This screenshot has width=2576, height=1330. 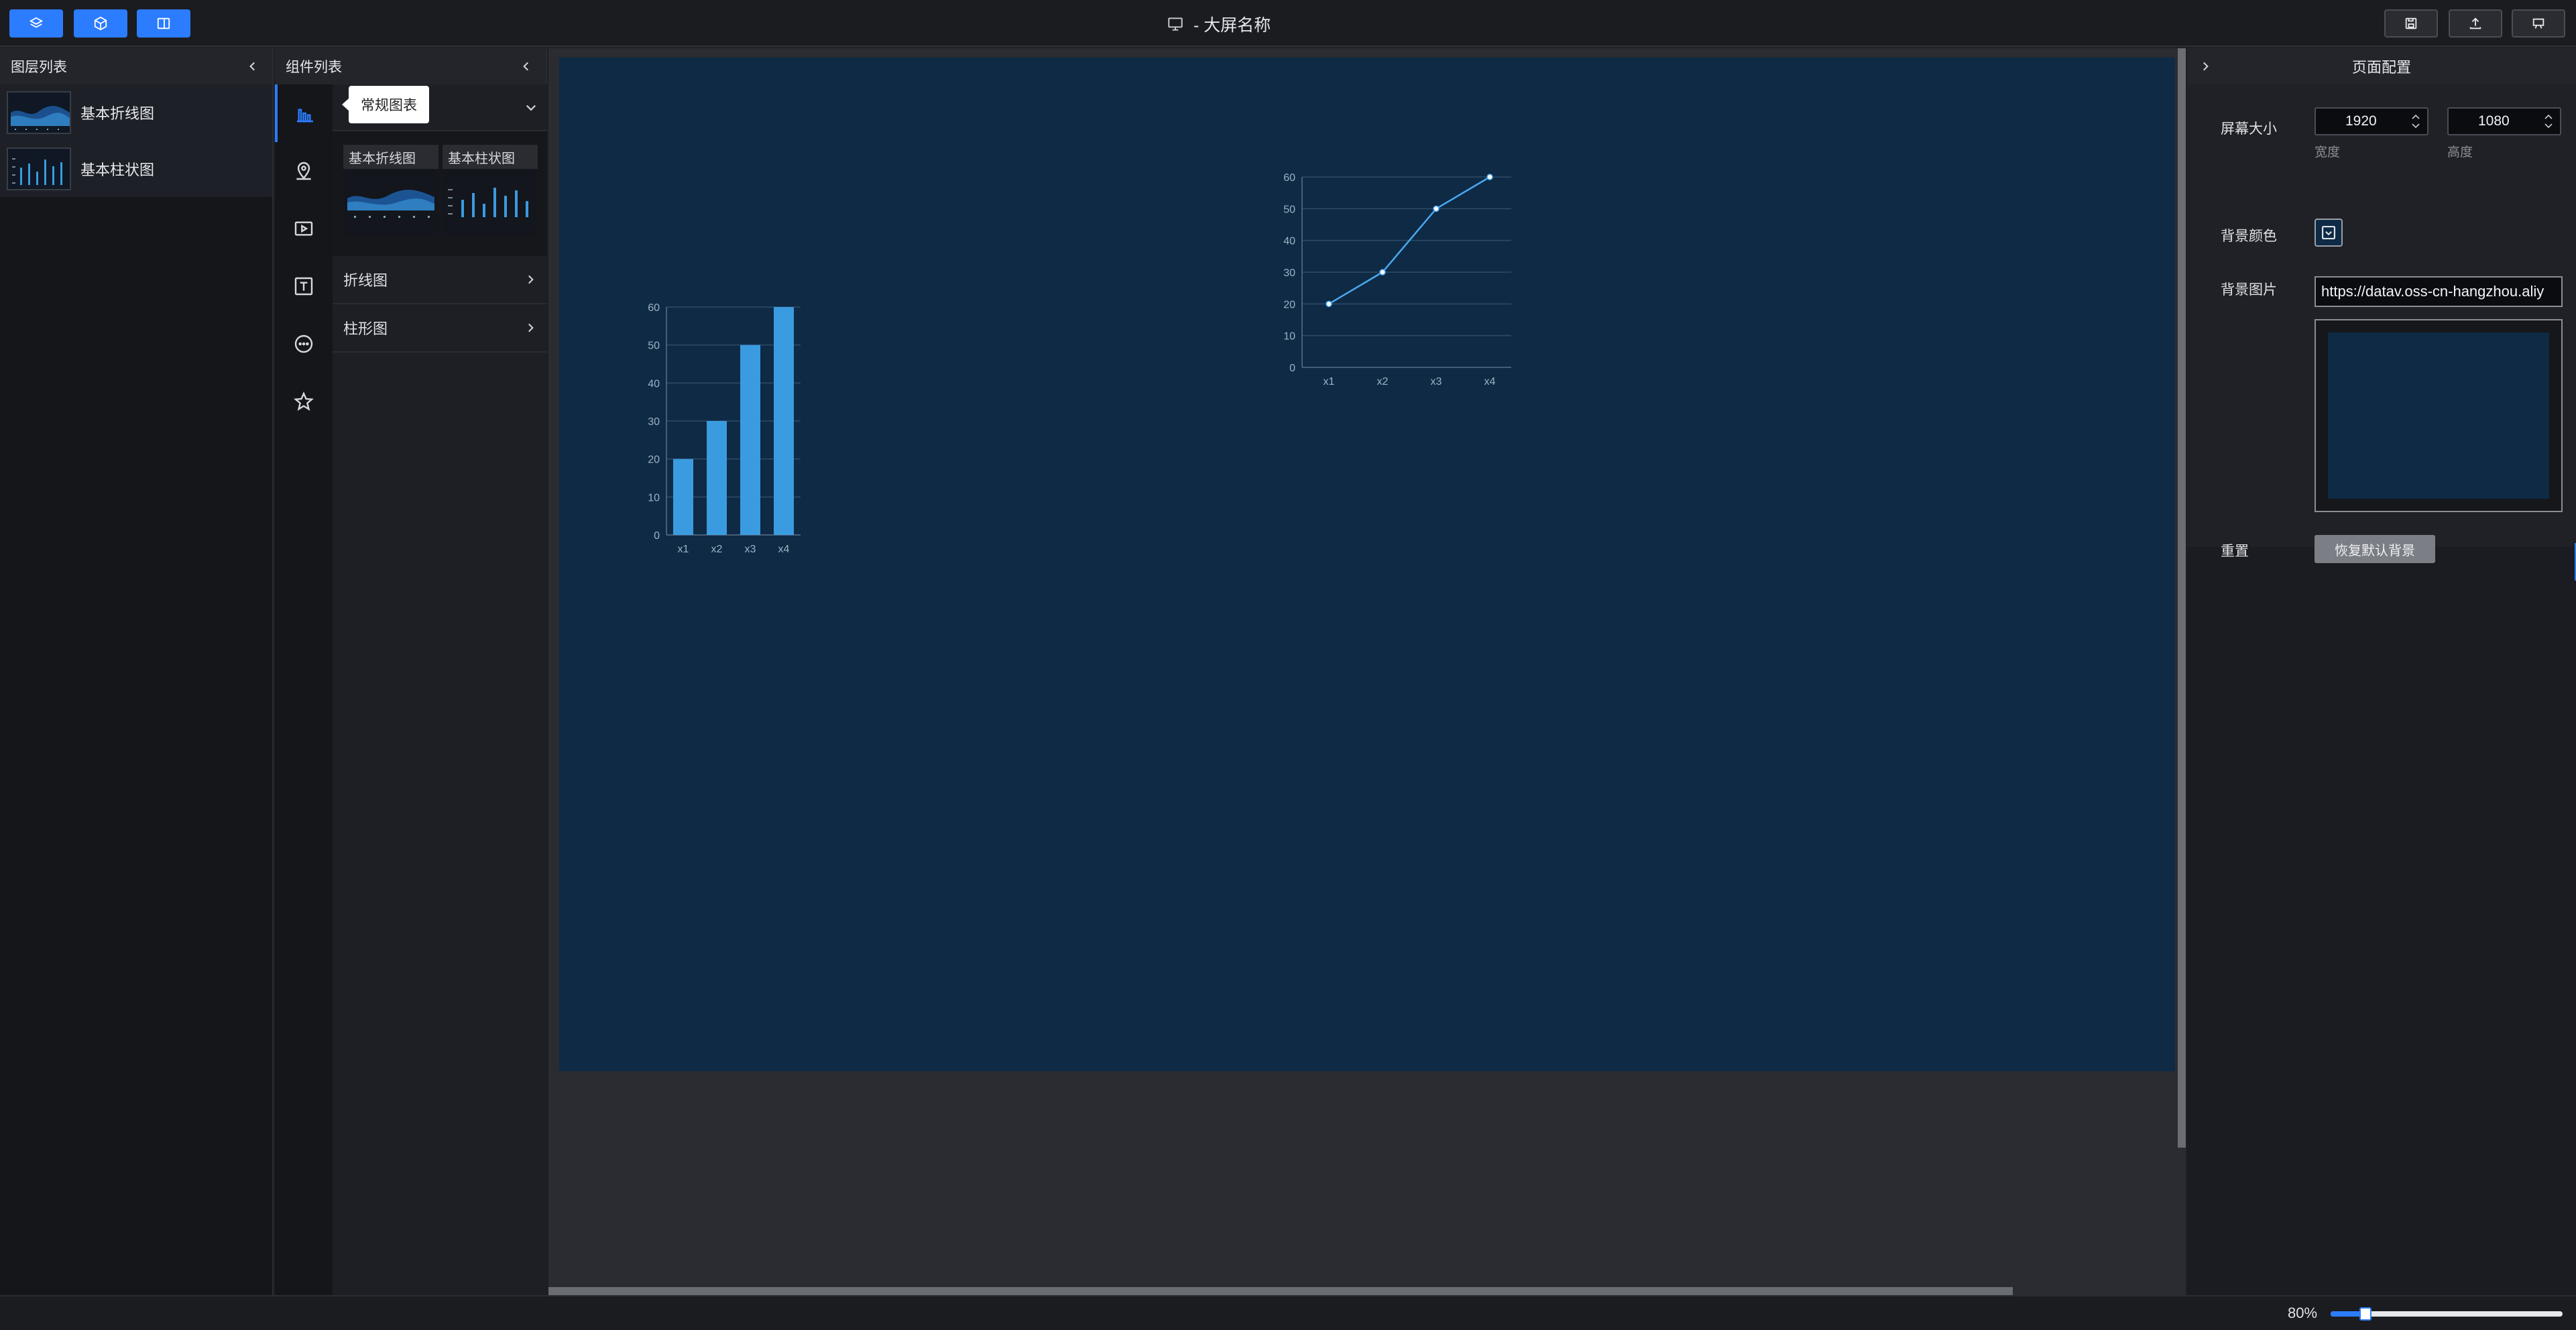 What do you see at coordinates (1232, 25) in the screenshot?
I see `page-title-text: - 大屏名称` at bounding box center [1232, 25].